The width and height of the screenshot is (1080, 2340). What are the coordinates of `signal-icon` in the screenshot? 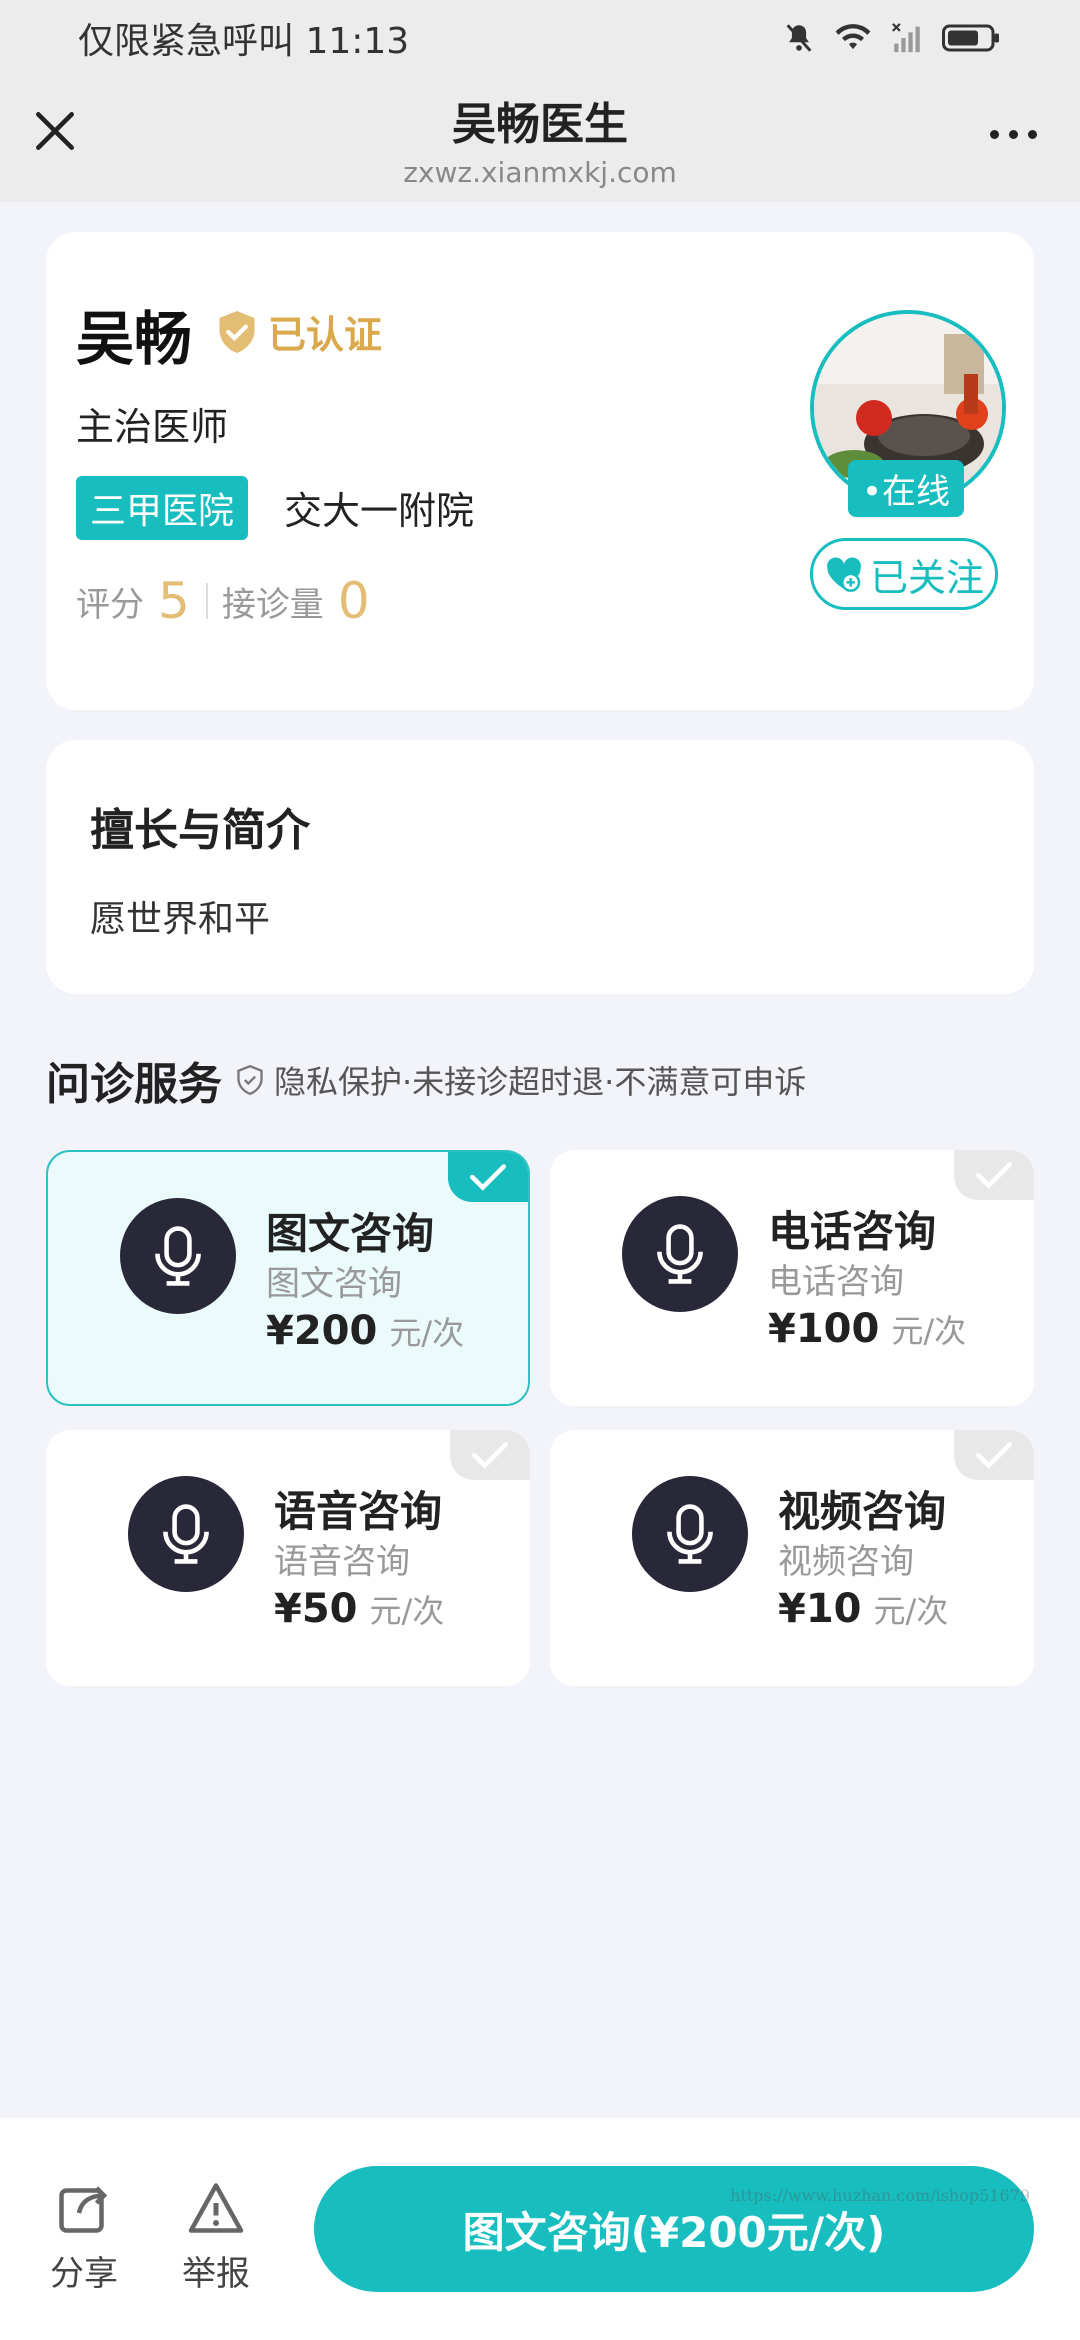 It's located at (906, 38).